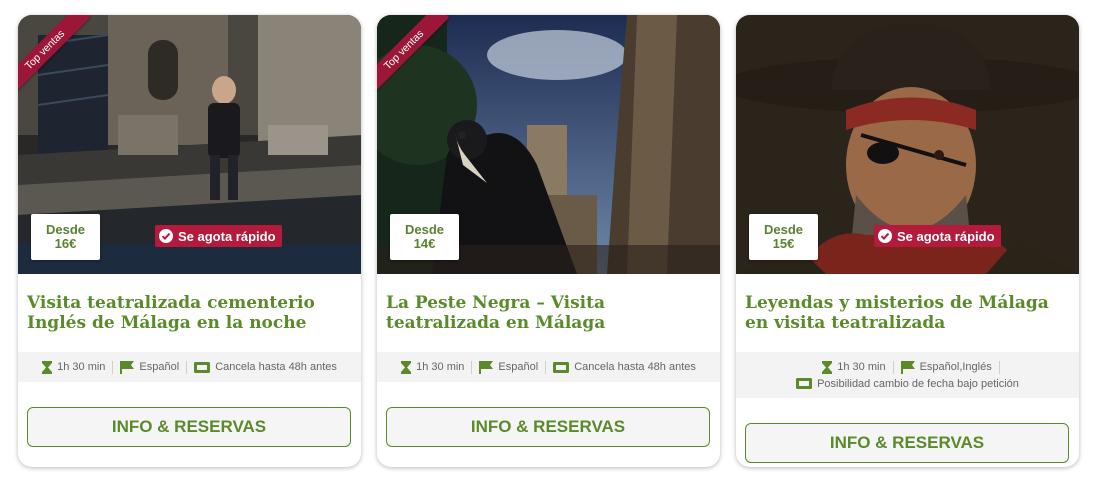 The width and height of the screenshot is (1101, 504). What do you see at coordinates (65, 243) in the screenshot?
I see `price-value: 16€` at bounding box center [65, 243].